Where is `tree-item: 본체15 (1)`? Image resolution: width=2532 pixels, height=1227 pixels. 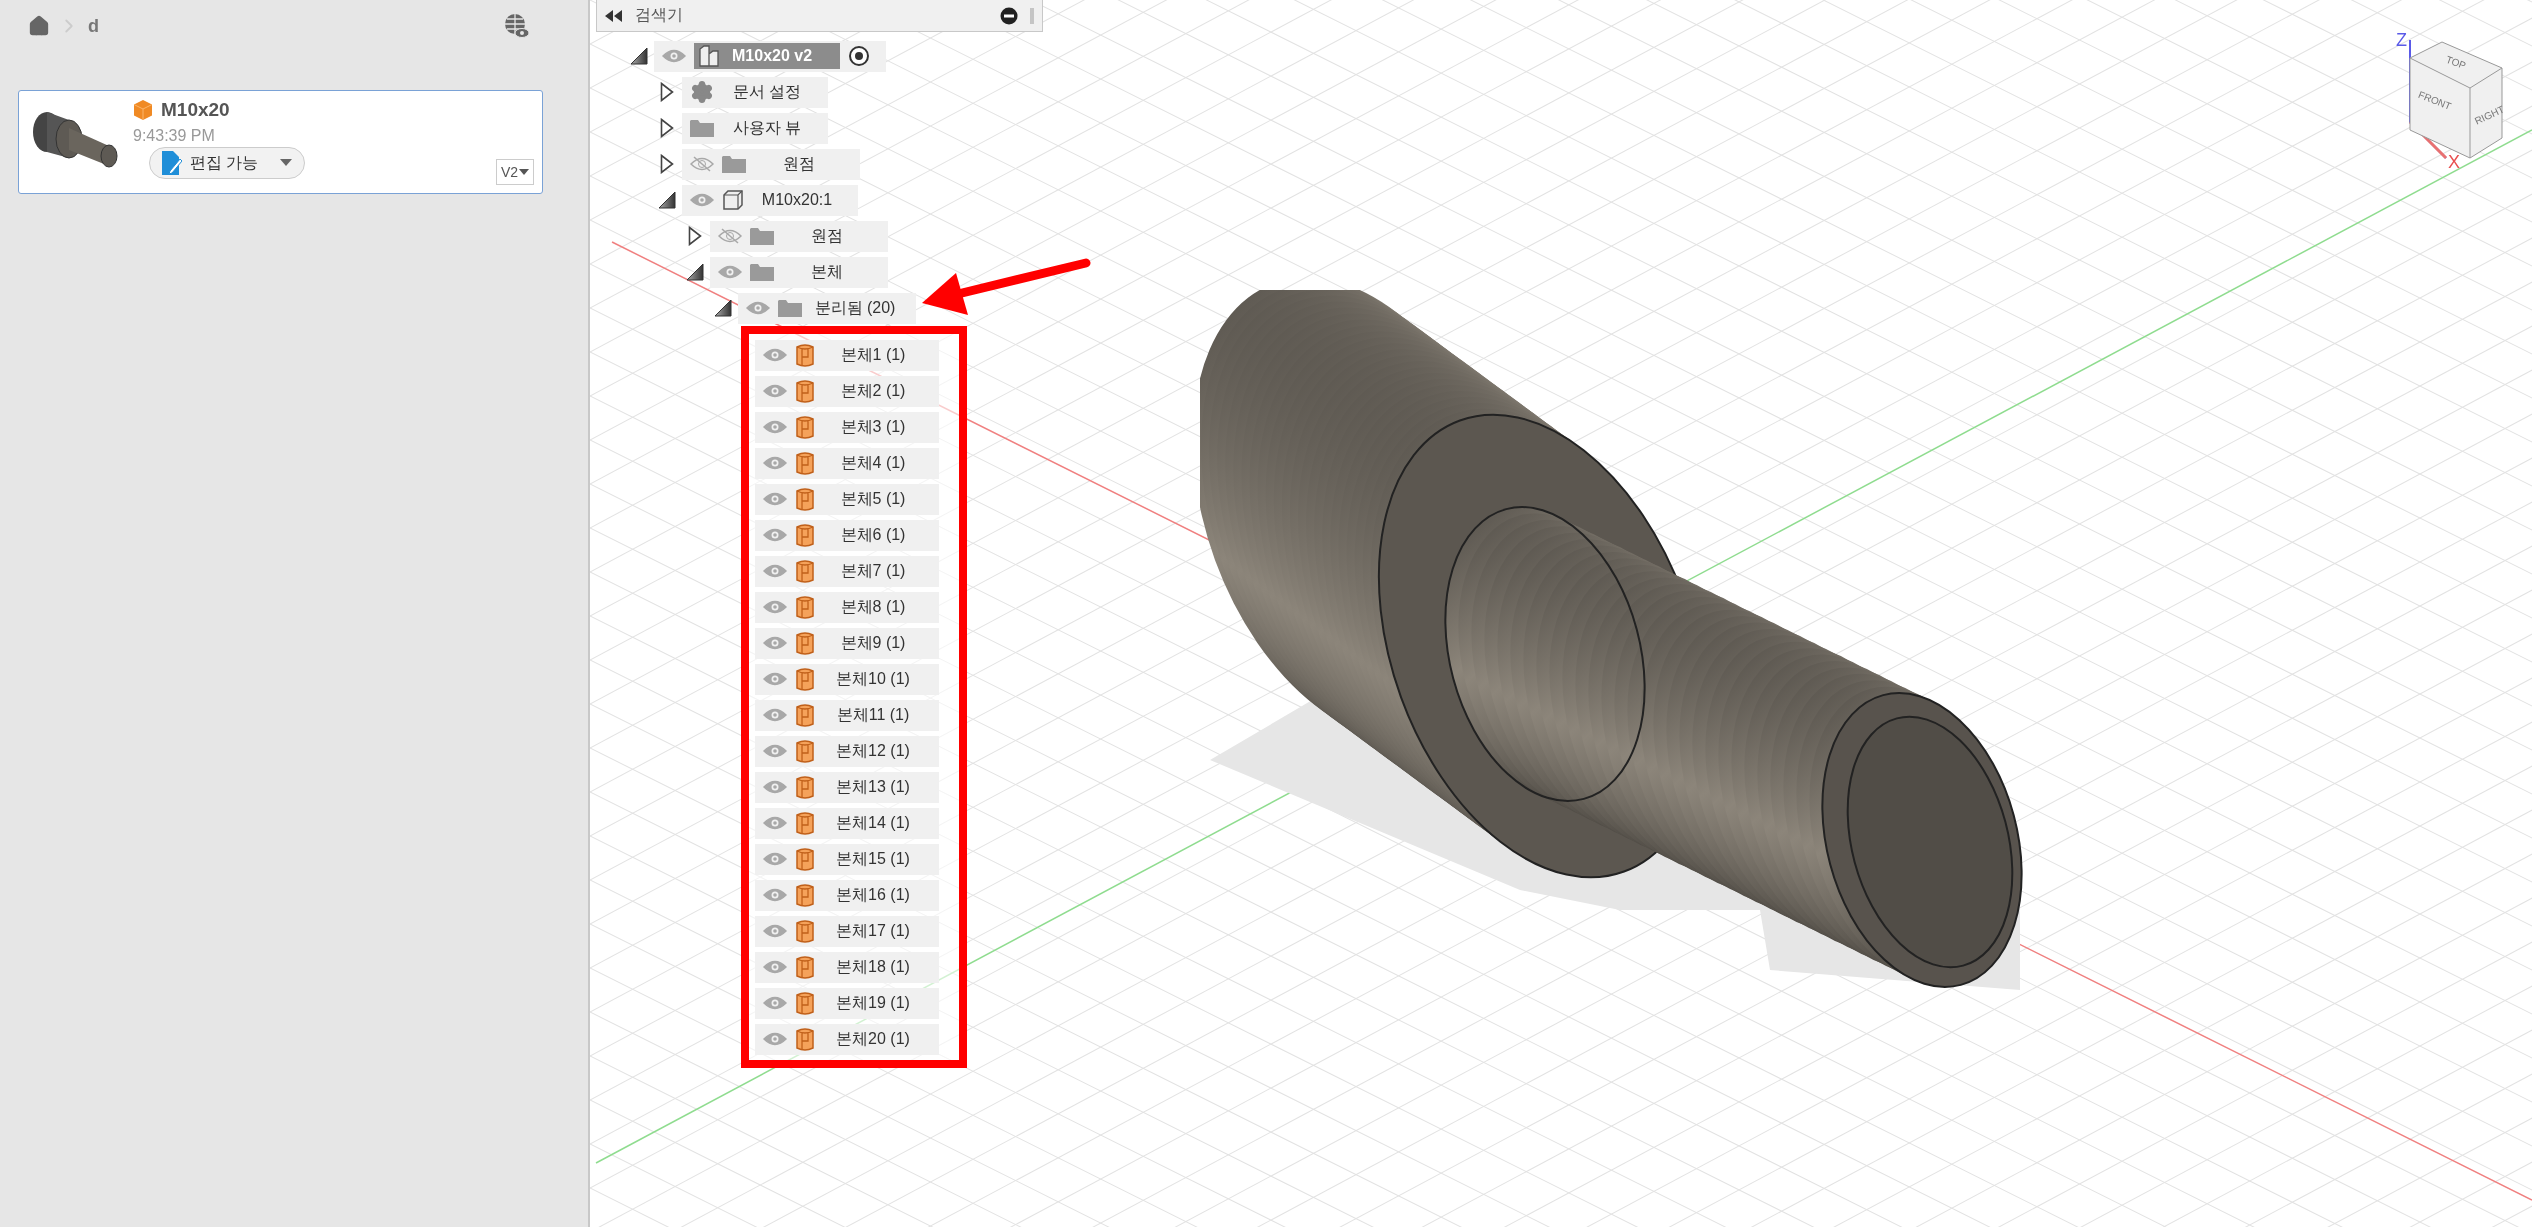
tree-item: 본체15 (1) is located at coordinates (847, 859).